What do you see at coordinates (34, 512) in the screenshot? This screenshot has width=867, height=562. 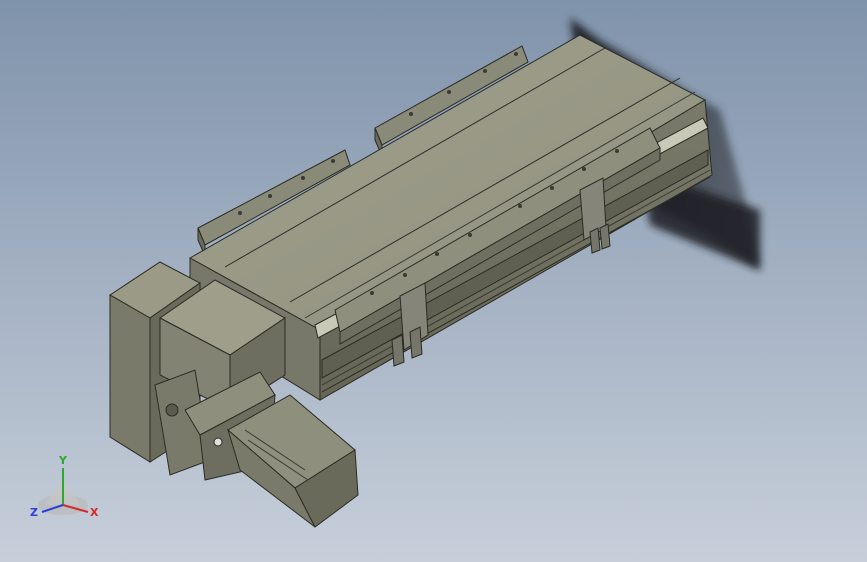 I see `z-axis-label: Z` at bounding box center [34, 512].